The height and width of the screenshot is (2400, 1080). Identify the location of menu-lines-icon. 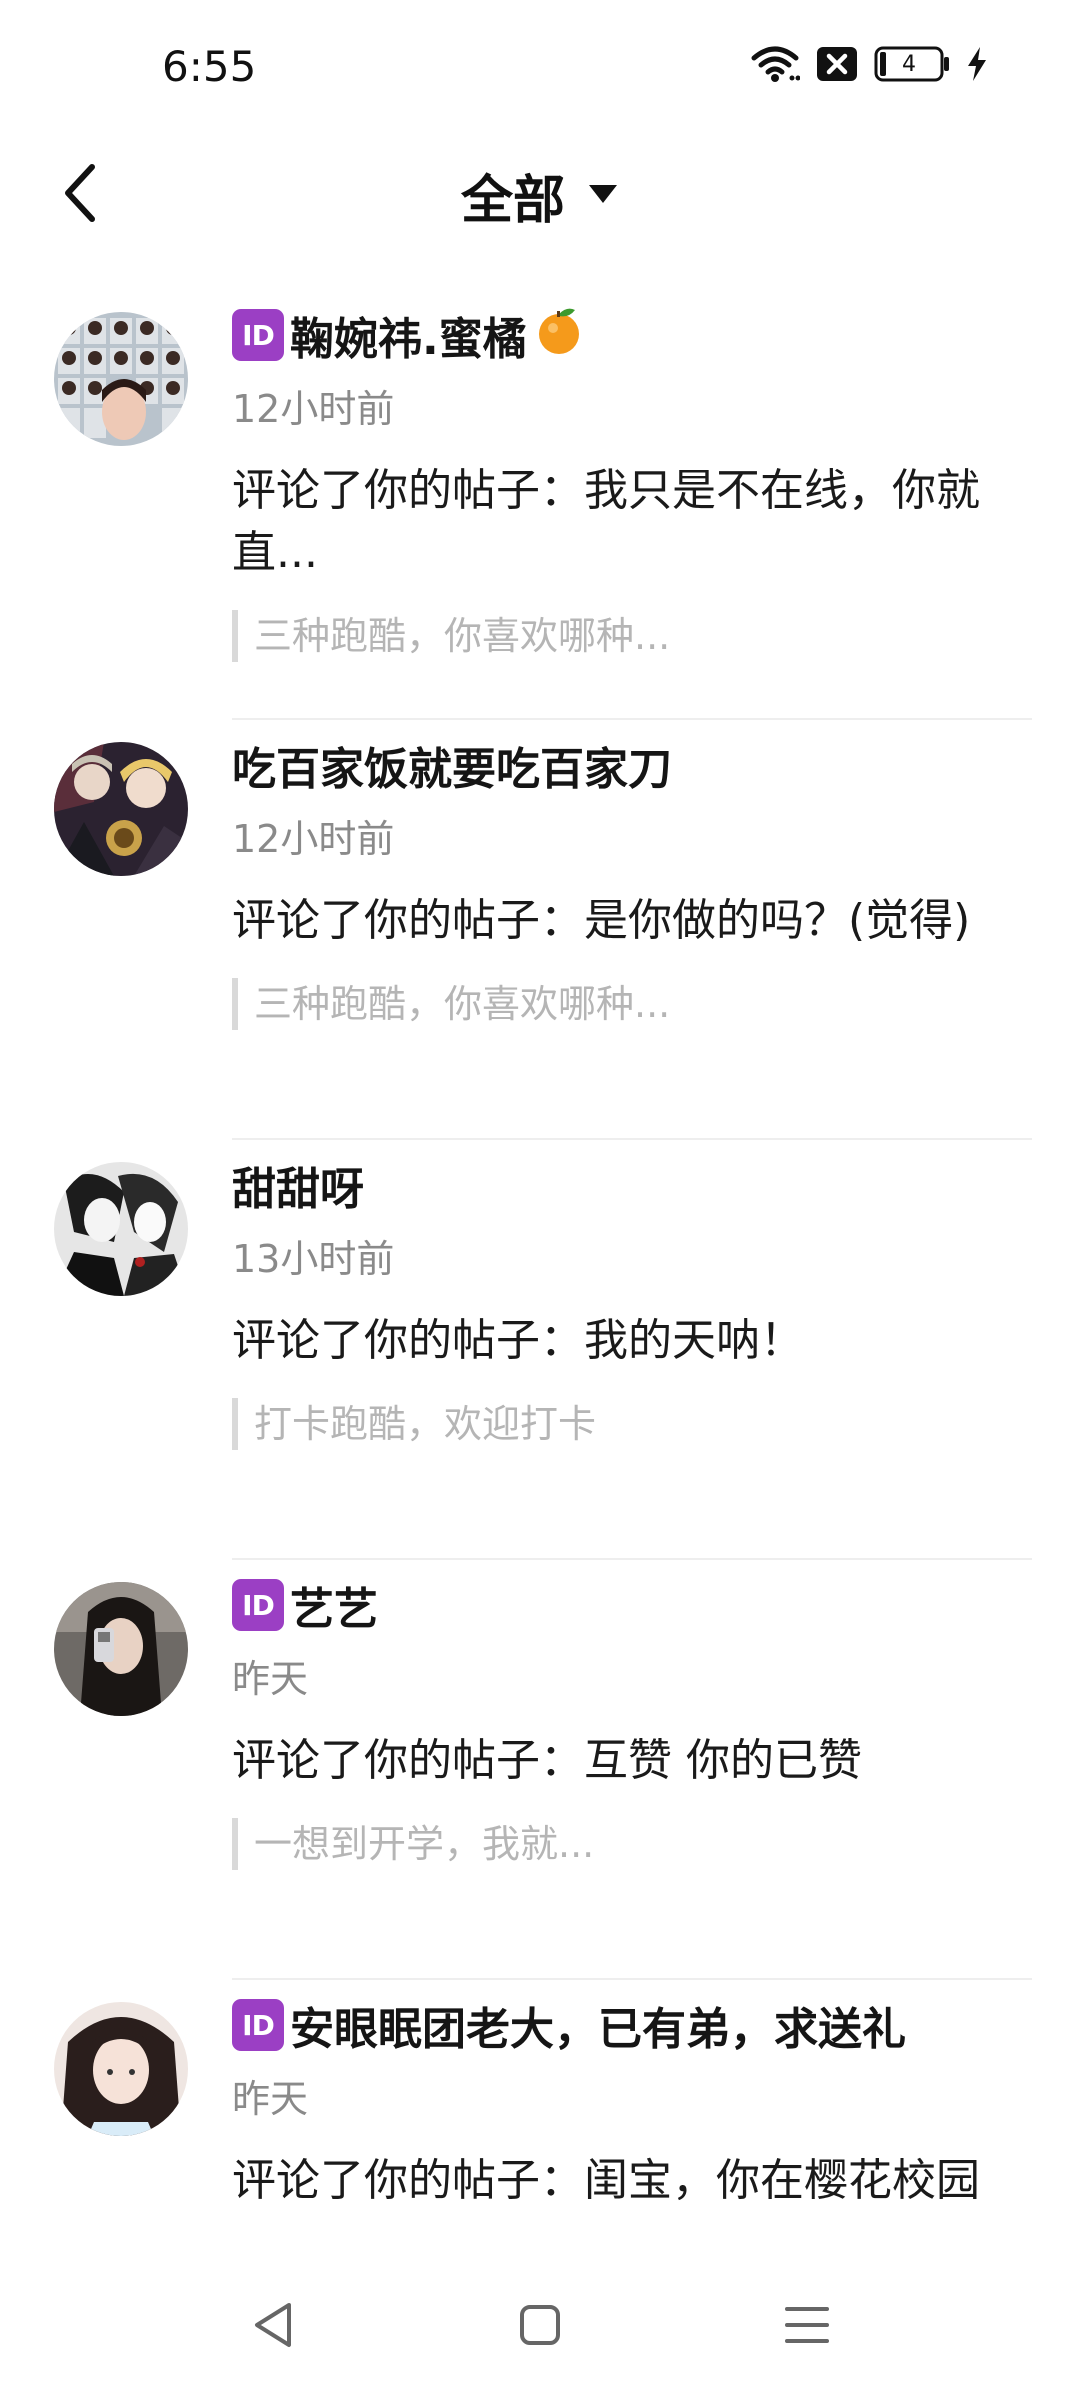
(807, 2325).